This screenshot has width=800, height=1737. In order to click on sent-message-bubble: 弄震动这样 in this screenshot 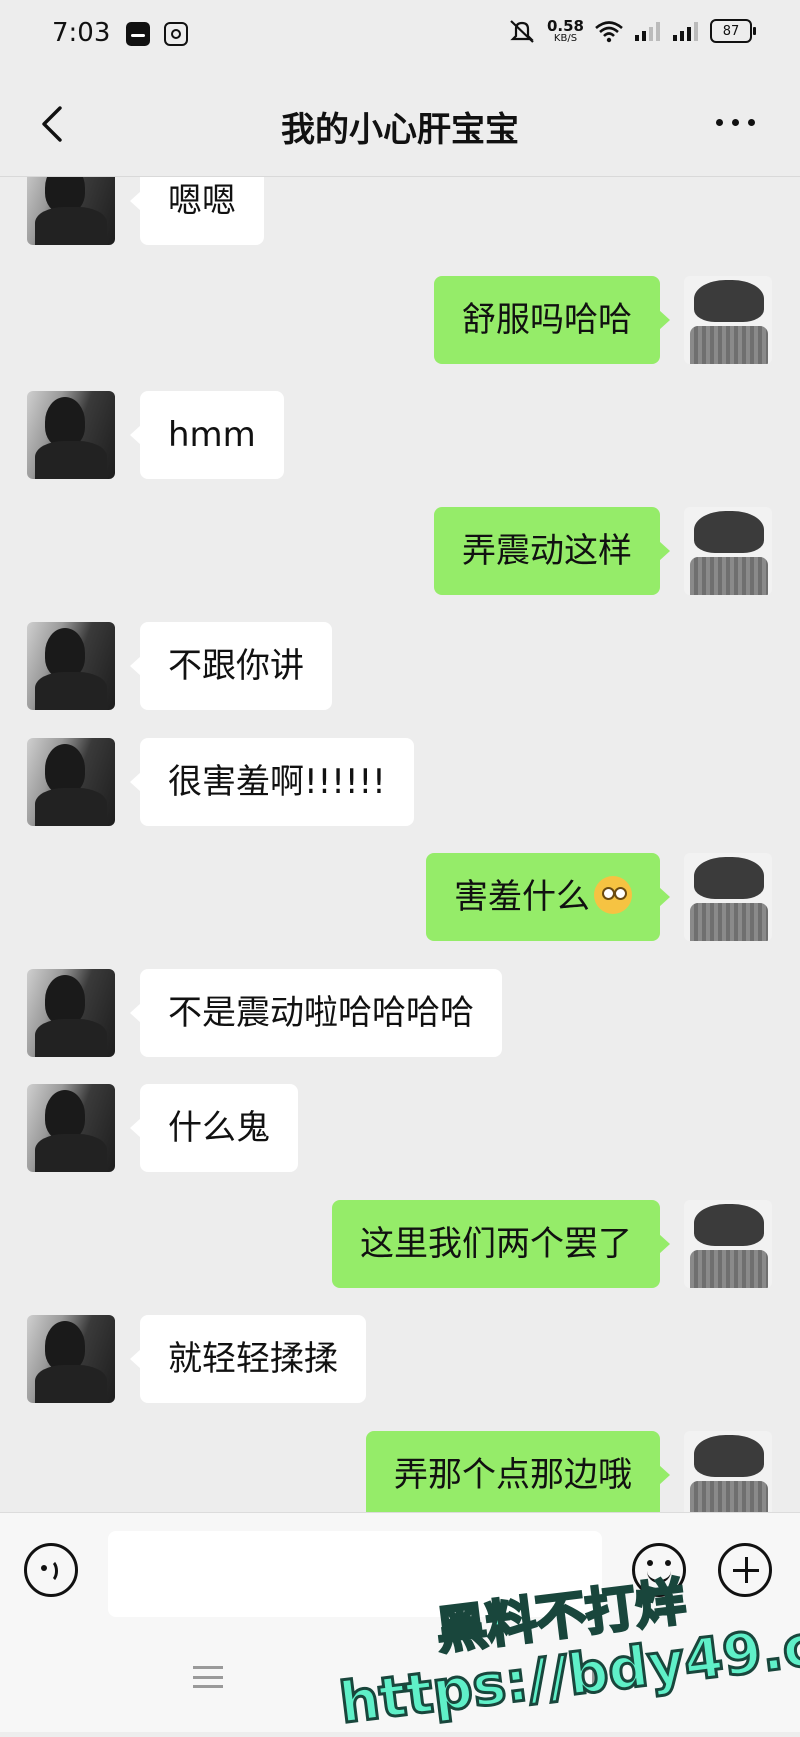, I will do `click(552, 551)`.